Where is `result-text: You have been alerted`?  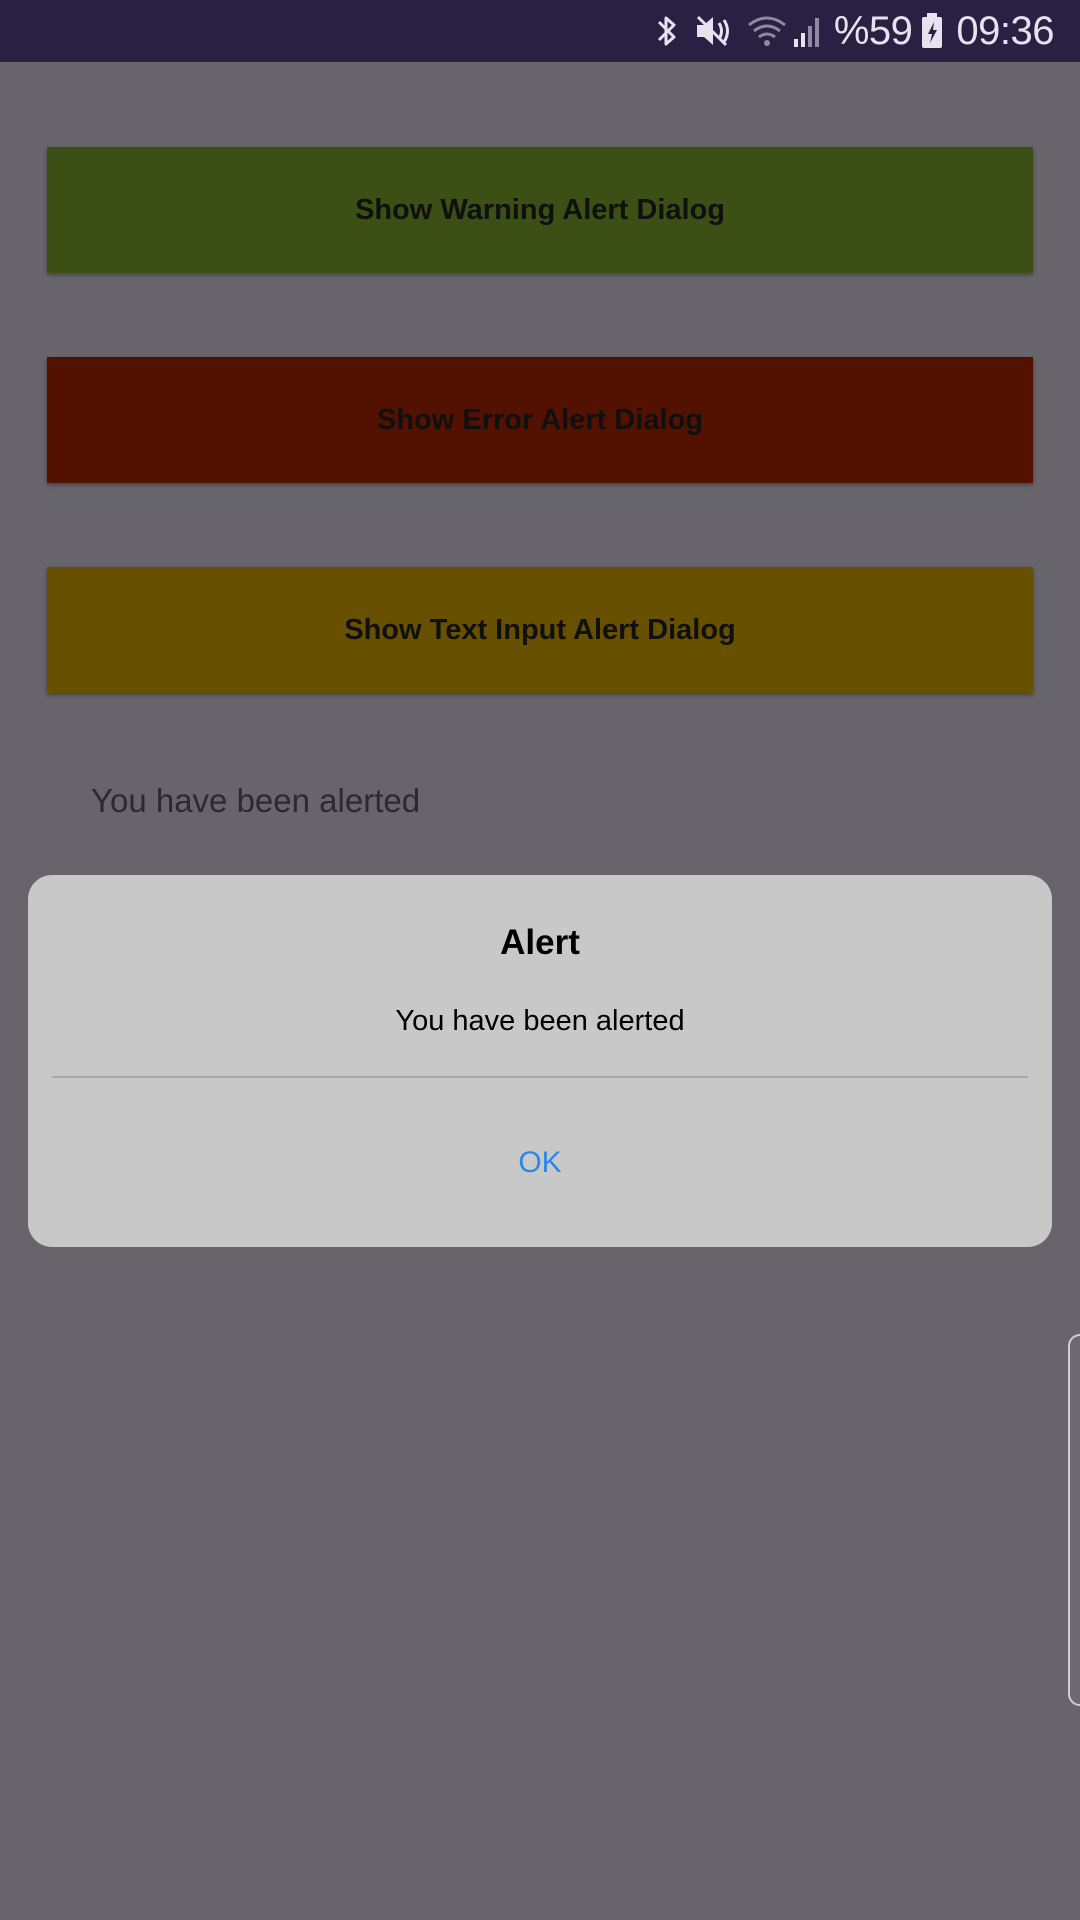
result-text: You have been alerted is located at coordinates (256, 800).